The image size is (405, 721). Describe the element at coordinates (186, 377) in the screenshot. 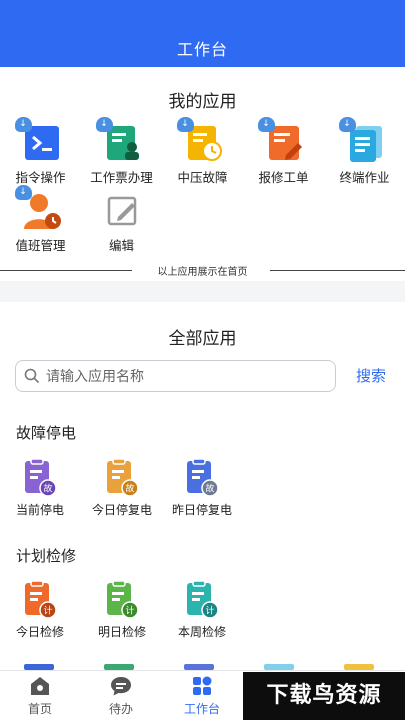

I see `search-input` at that location.